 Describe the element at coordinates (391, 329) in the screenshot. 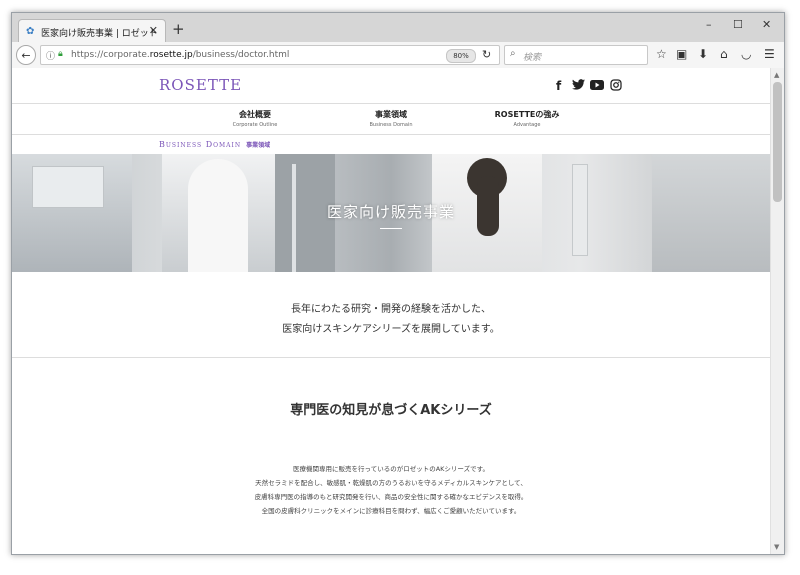

I see `intro-line: 医家向けスキンケアシリーズを展開しています。` at that location.